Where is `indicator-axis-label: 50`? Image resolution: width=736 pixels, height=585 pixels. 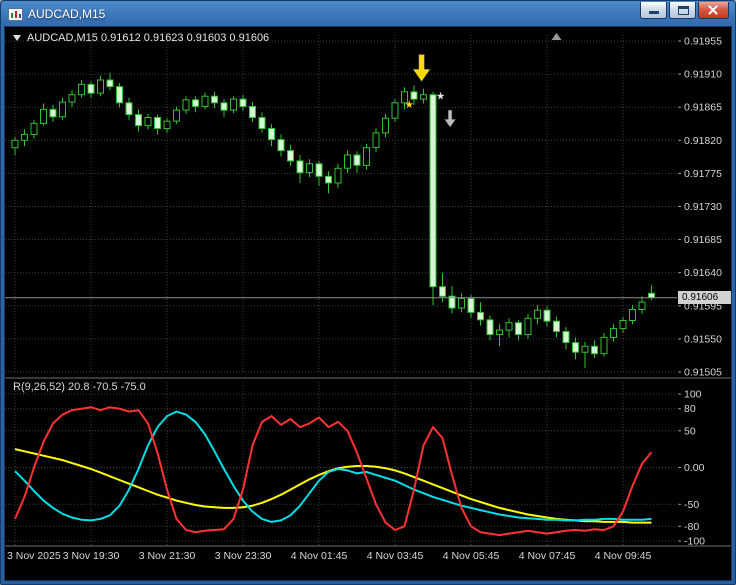 indicator-axis-label: 50 is located at coordinates (690, 431).